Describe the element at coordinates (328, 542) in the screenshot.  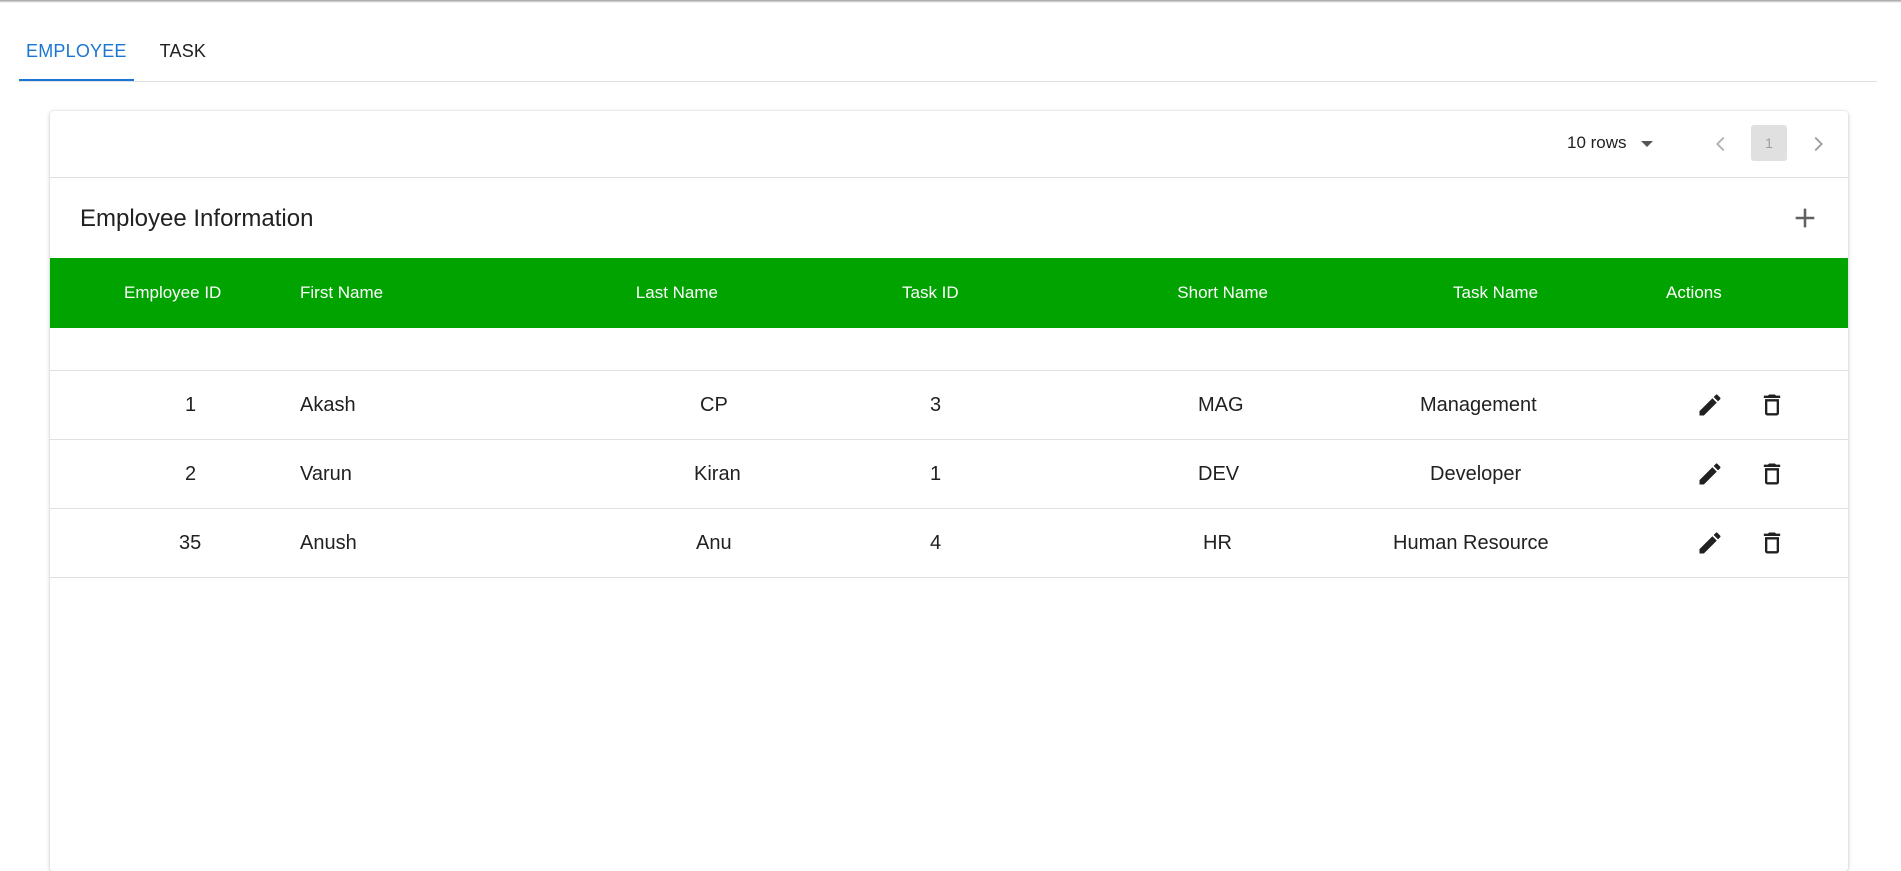
I see `cell-first-name: Anush` at that location.